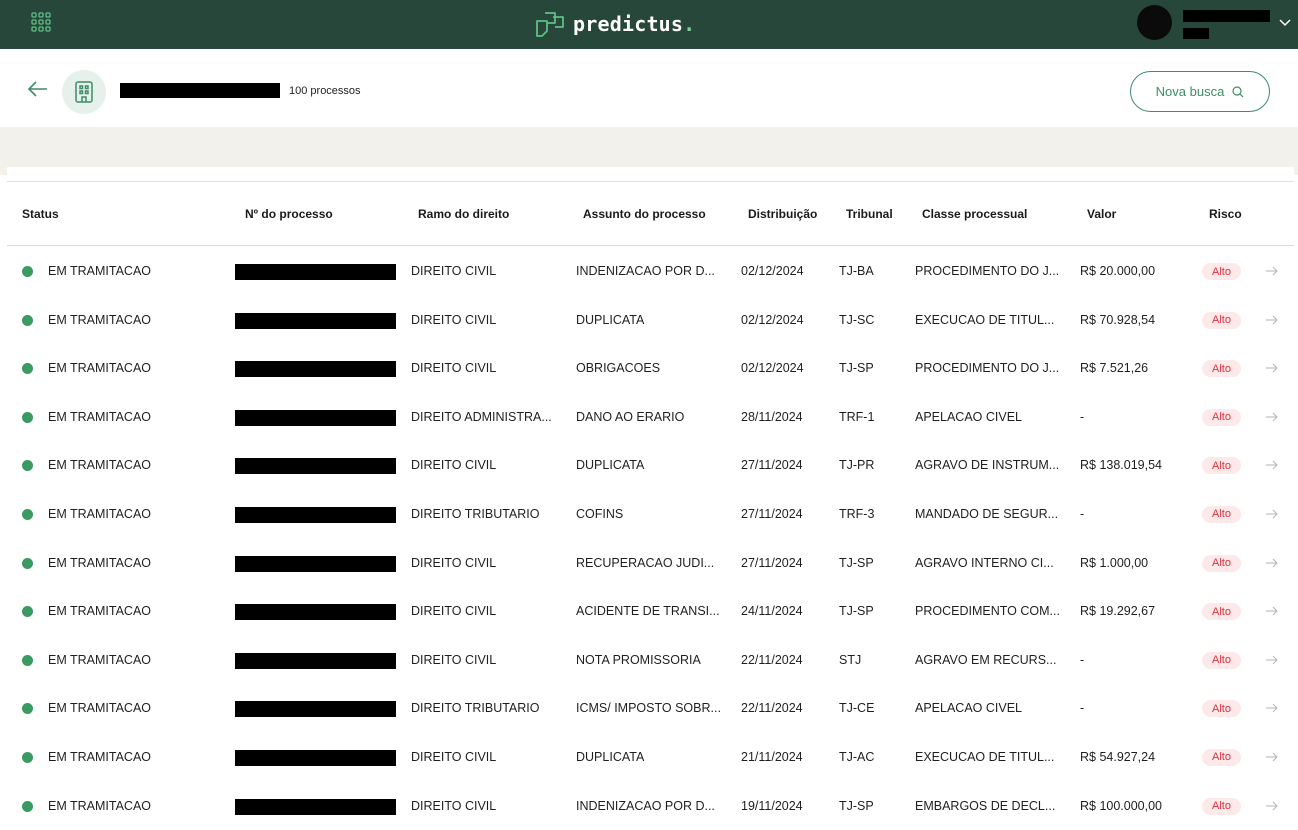 The width and height of the screenshot is (1298, 830). What do you see at coordinates (41, 22) in the screenshot?
I see `grid-icon` at bounding box center [41, 22].